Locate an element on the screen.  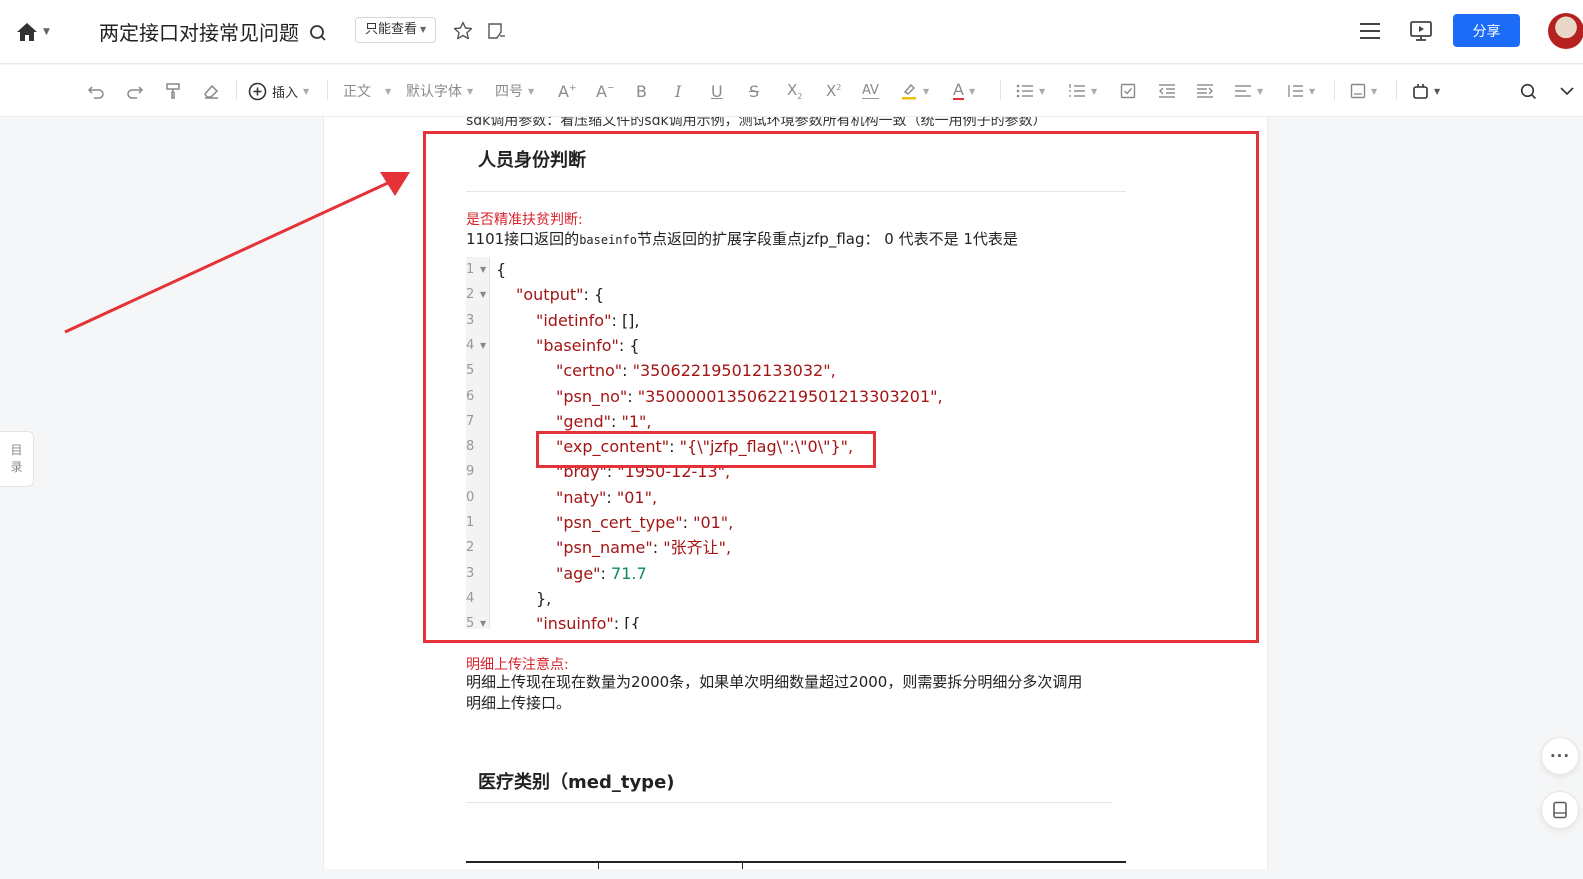
font-size-dropdown: 四号 ▼ is located at coordinates (514, 91).